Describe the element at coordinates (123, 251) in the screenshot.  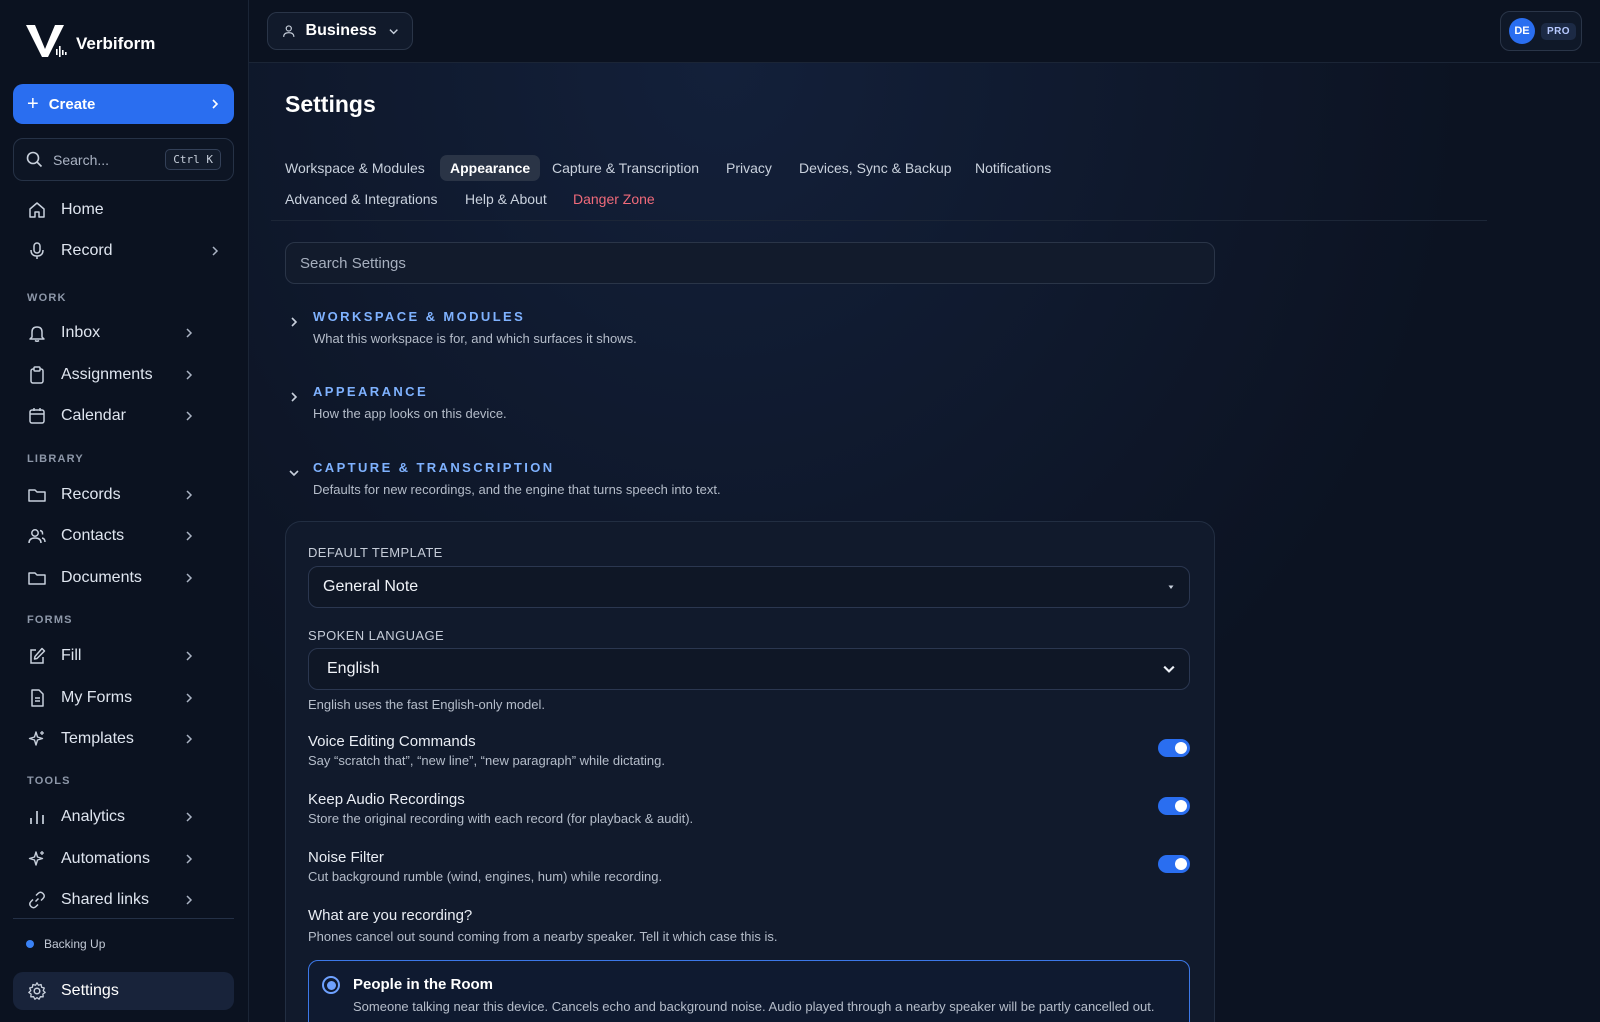
I see `sidebar-item-record: Record` at that location.